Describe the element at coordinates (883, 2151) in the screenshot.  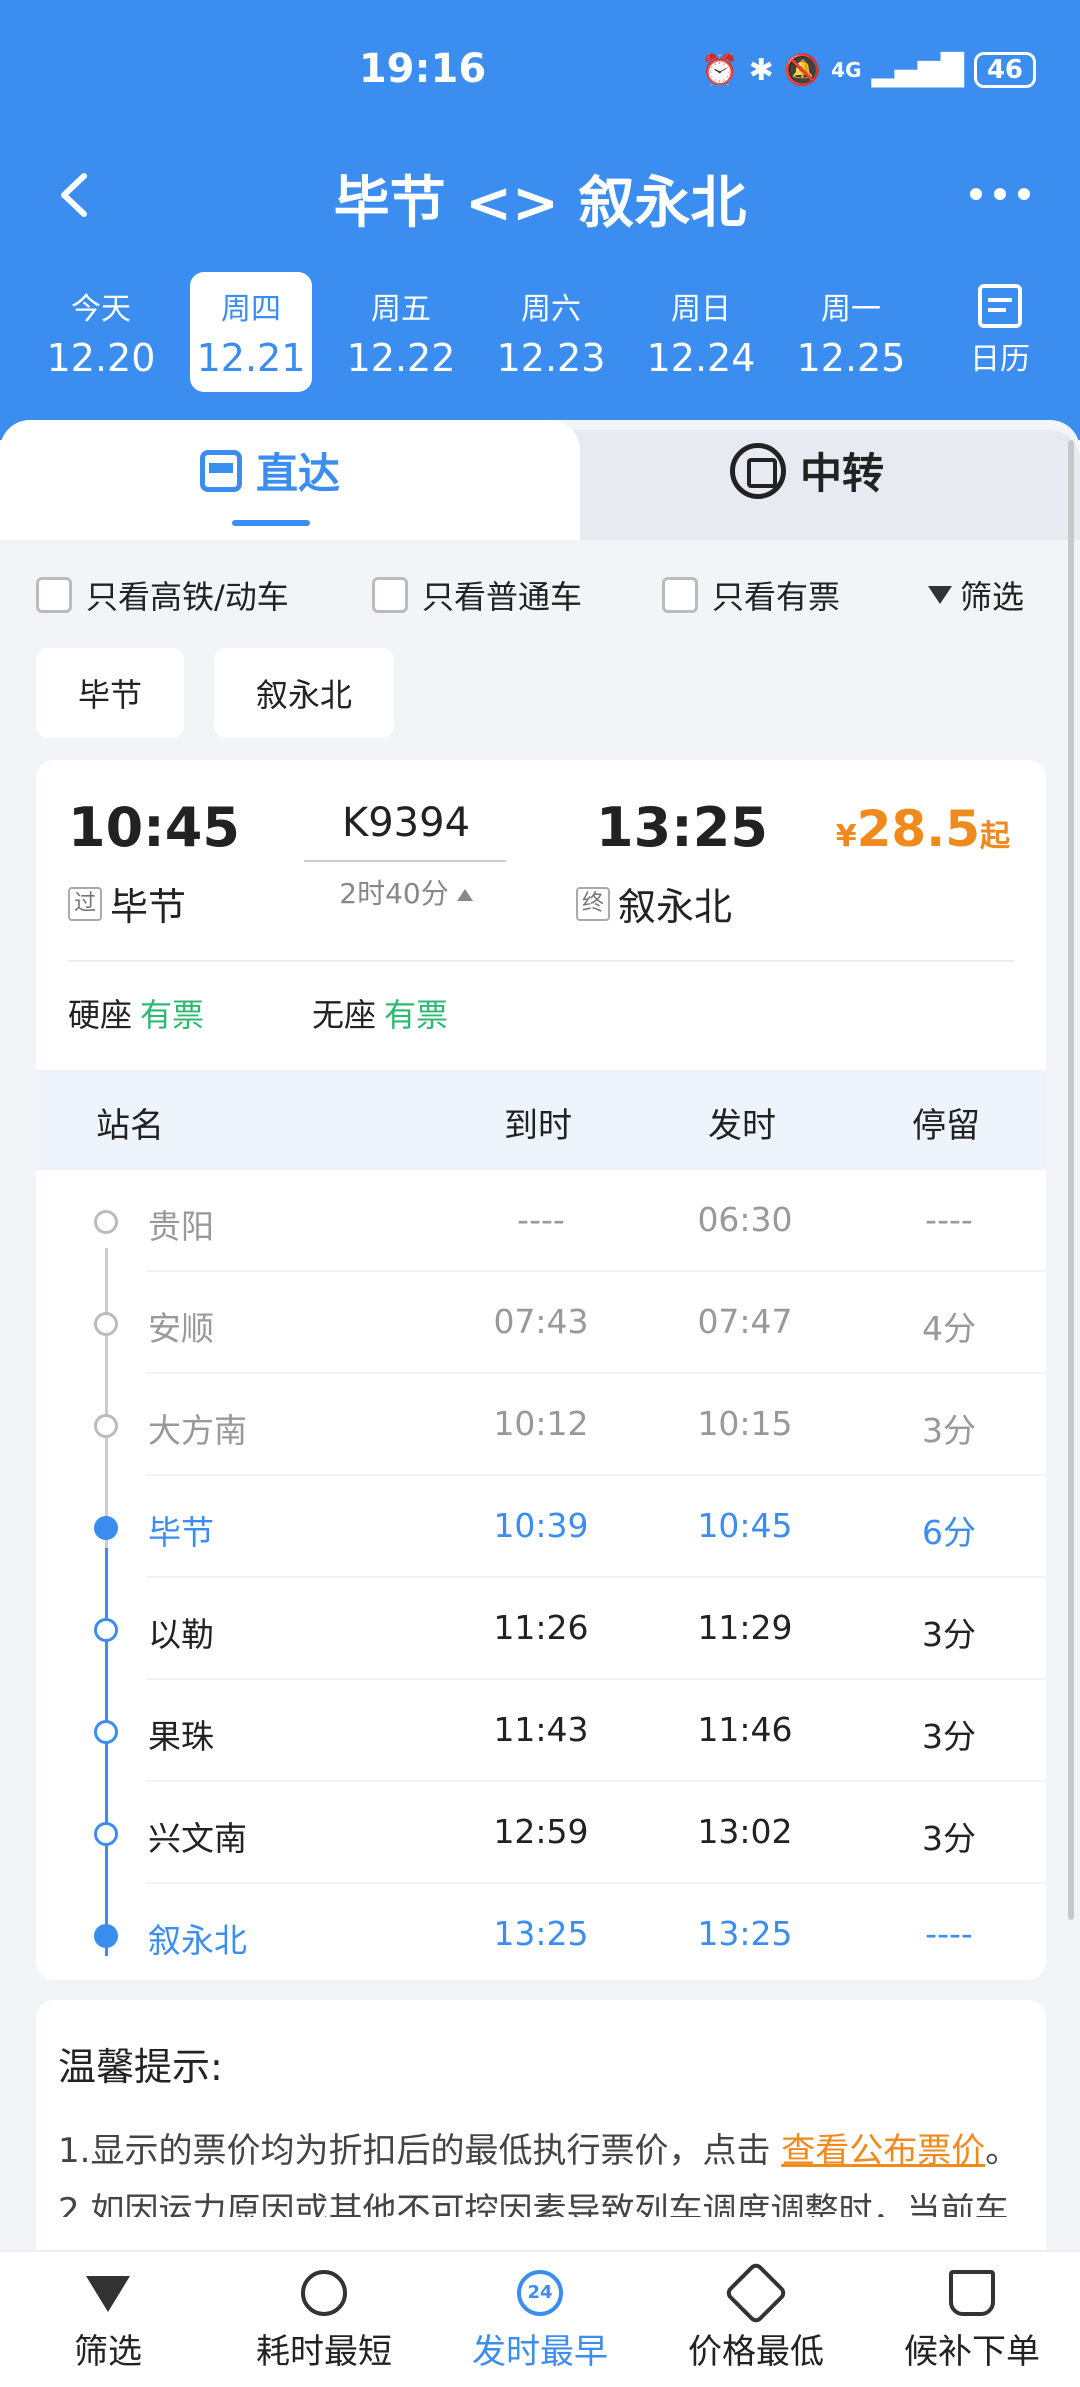
I see `published-price-link: 查看公布票价` at that location.